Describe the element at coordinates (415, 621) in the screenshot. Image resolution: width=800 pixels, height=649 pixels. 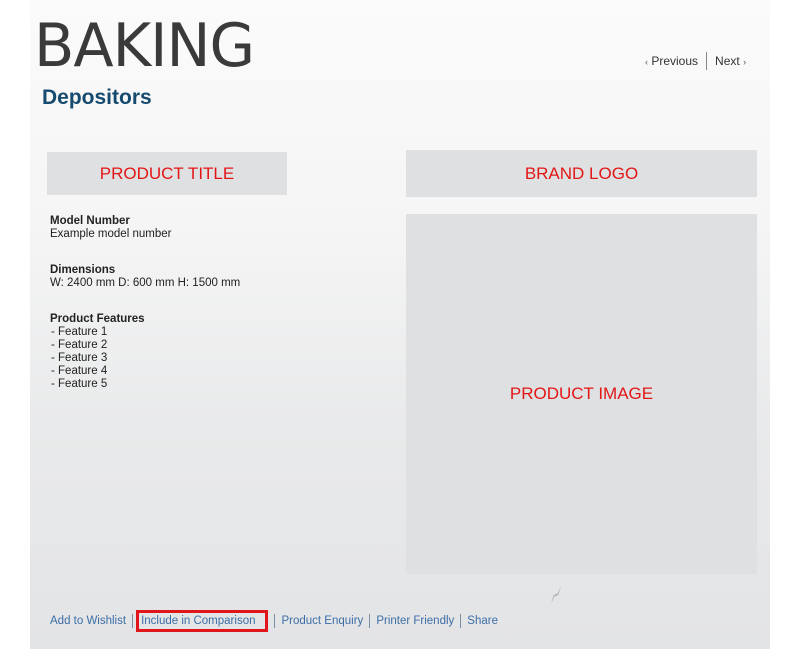
I see `printer-friendly-link: Printer Friendly` at that location.